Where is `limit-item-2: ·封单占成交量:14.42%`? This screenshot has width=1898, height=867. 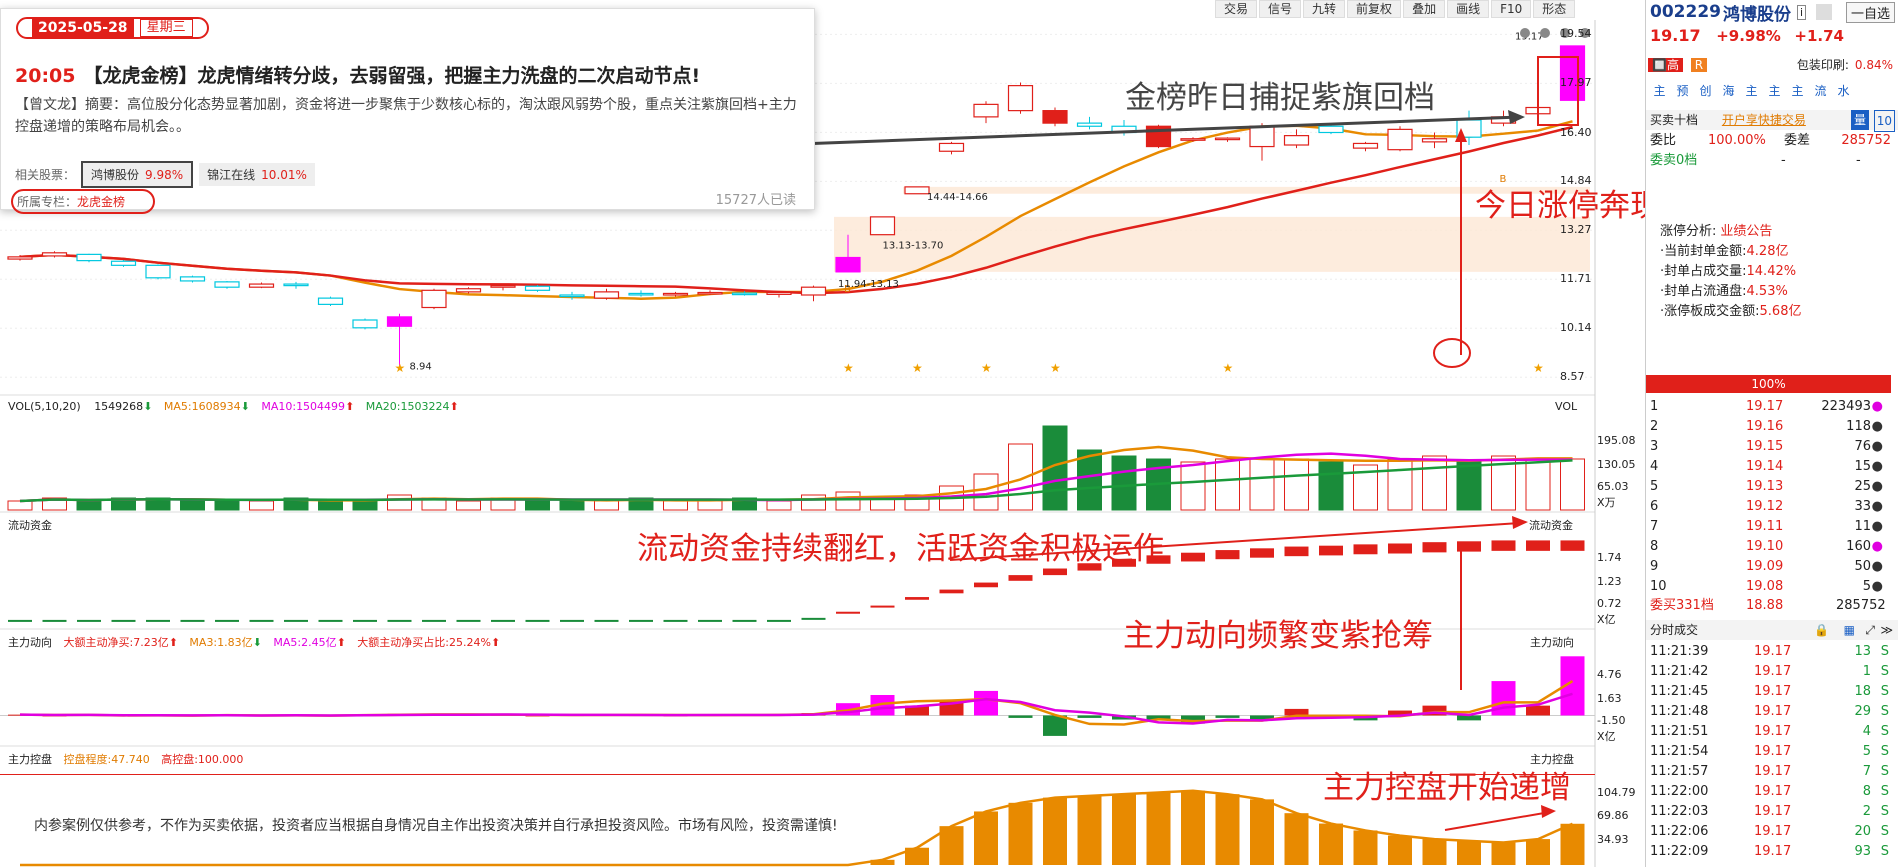
limit-item-2: ·封单占成交量:14.42% is located at coordinates (1779, 272).